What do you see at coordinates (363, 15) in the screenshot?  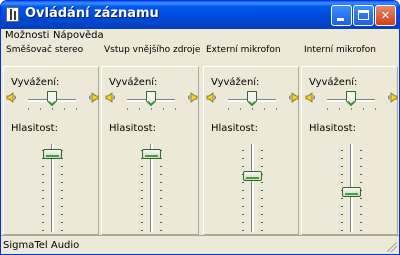 I see `maximize-button` at bounding box center [363, 15].